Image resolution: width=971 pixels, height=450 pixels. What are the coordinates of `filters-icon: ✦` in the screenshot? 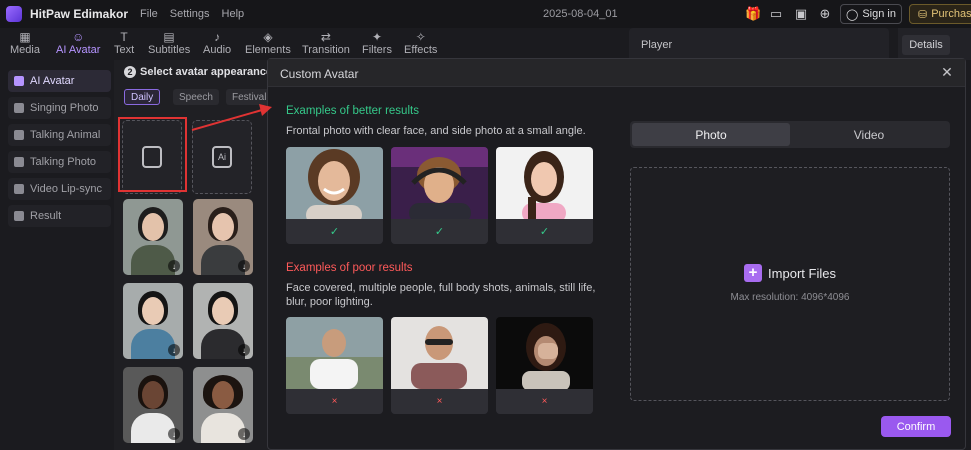 It's located at (376, 37).